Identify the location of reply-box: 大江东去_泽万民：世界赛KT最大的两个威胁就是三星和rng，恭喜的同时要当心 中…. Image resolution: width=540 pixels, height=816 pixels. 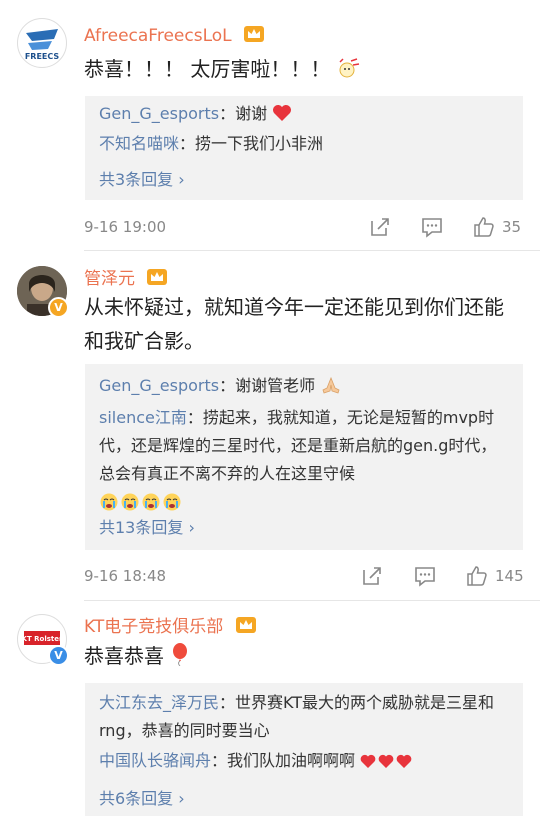
(304, 749).